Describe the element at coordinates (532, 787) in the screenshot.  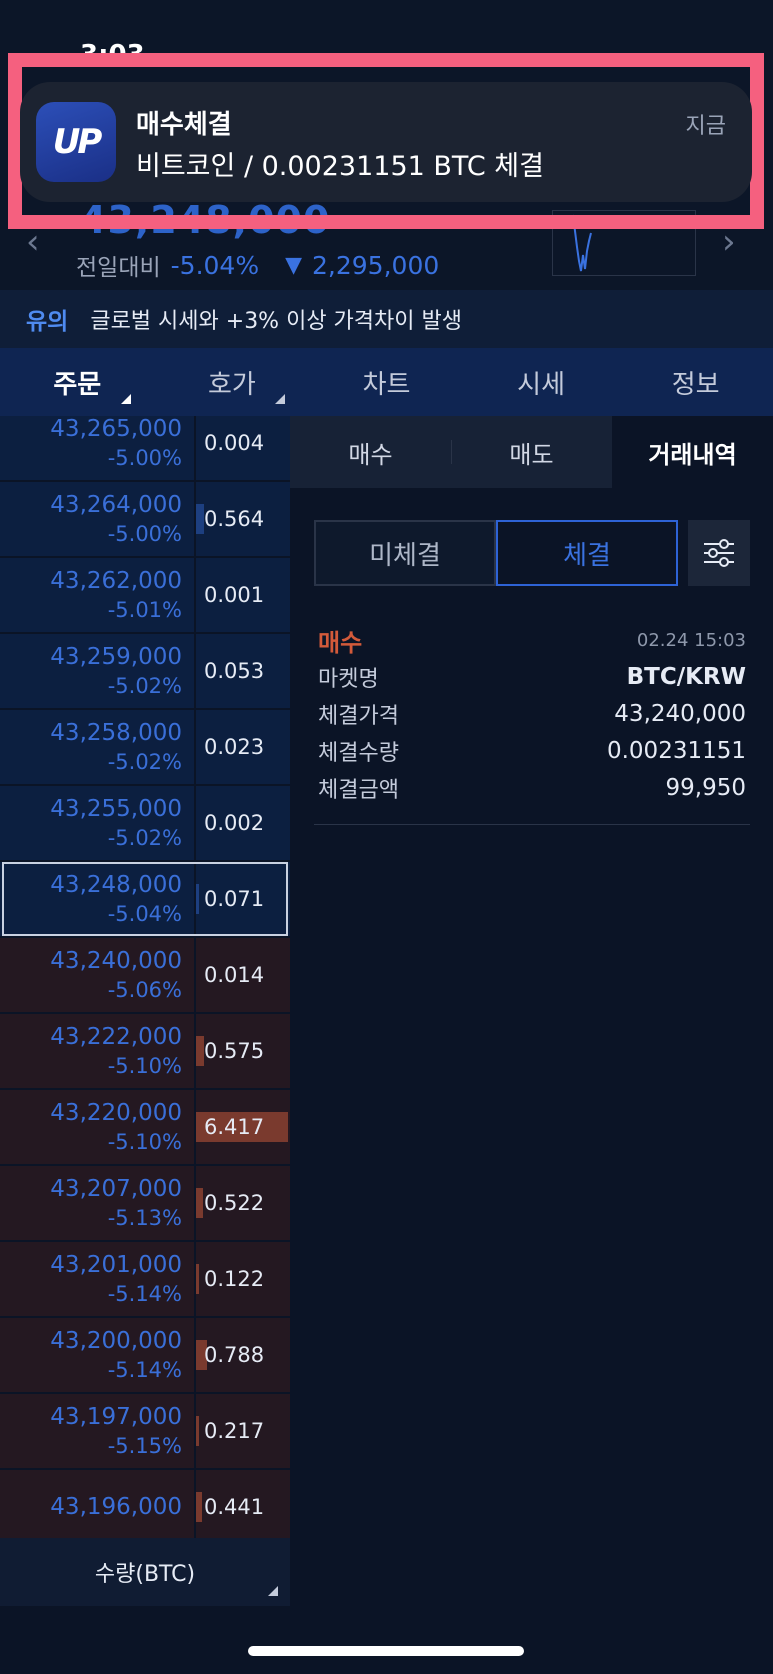
I see `trade-row-amount: 체결금액 99,950` at that location.